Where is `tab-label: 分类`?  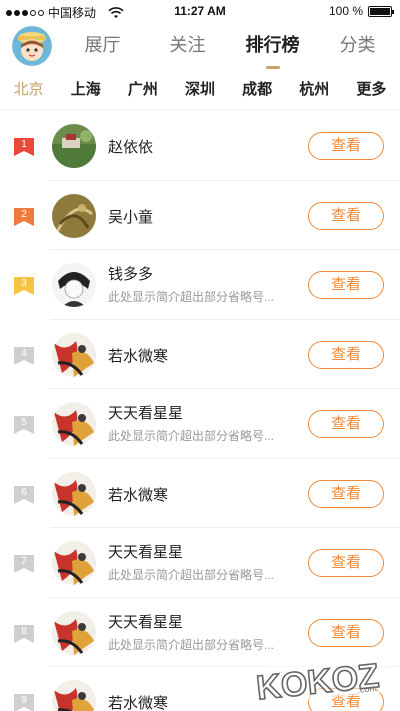 tab-label: 分类 is located at coordinates (357, 45).